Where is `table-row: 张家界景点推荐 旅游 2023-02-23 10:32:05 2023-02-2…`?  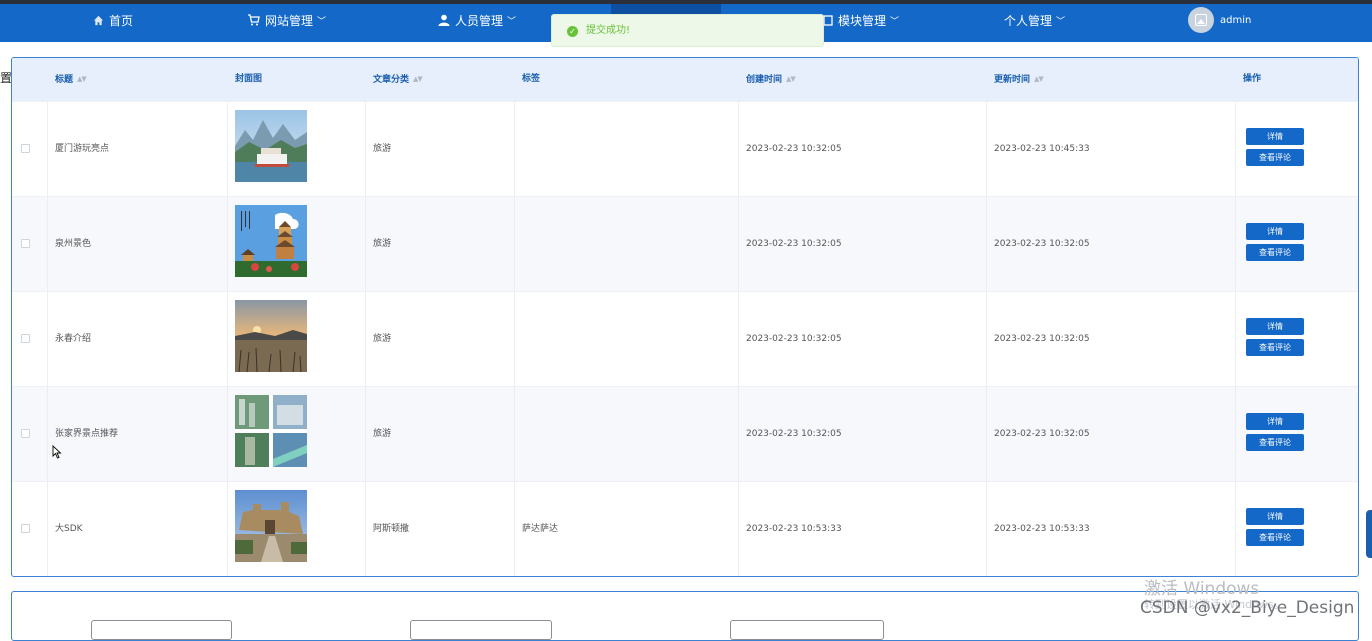
table-row: 张家界景点推荐 旅游 2023-02-23 10:32:05 2023-02-2… is located at coordinates (685, 433).